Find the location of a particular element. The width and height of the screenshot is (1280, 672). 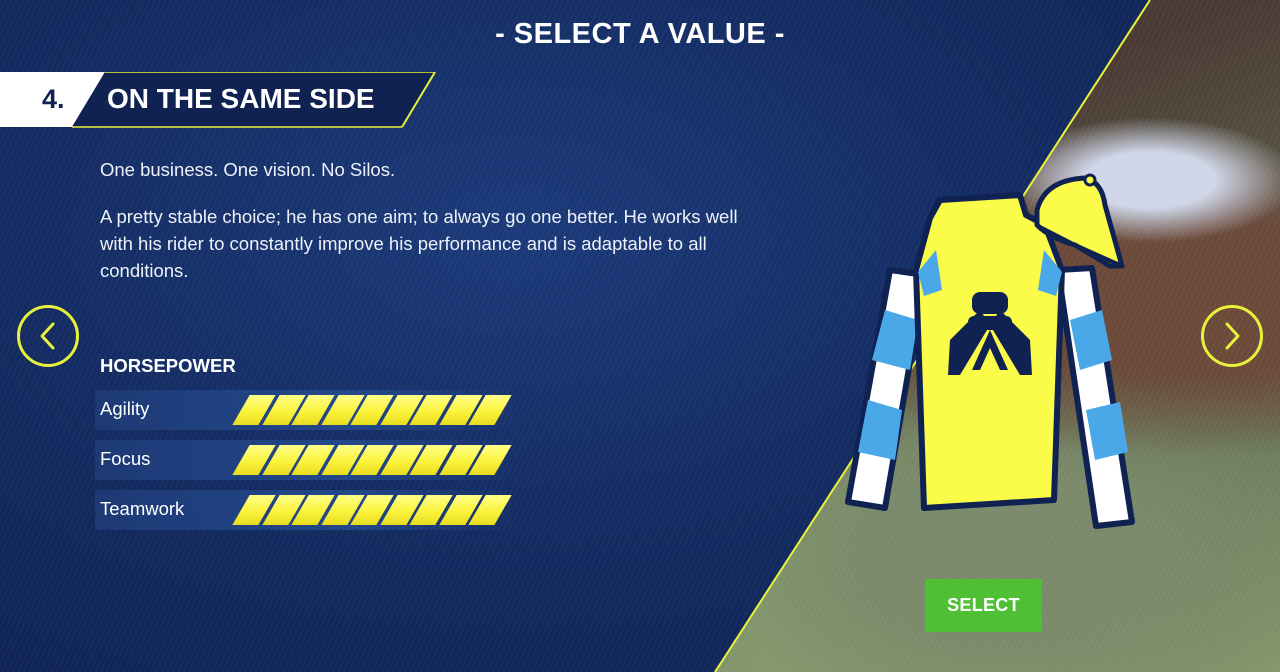

page-title: - SELECT A VALUE - is located at coordinates (640, 34).